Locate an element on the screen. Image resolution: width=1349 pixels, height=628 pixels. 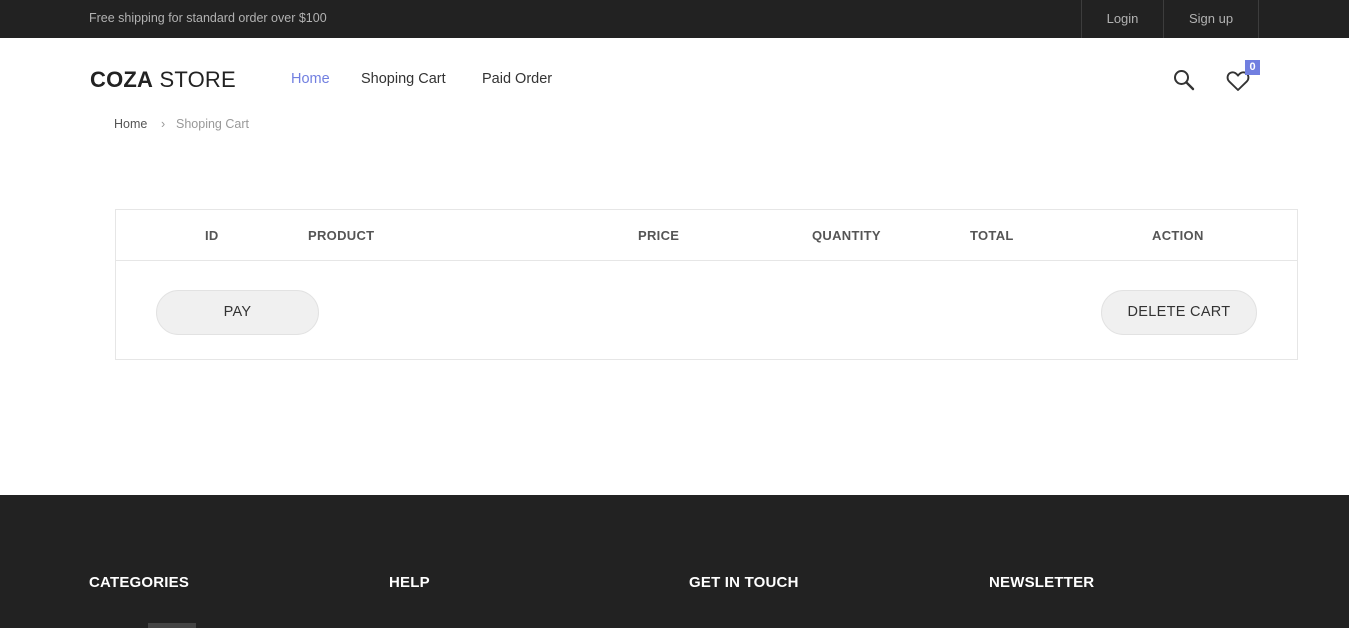
footer-heading-newsletter: NEWSLETTER is located at coordinates (1042, 582).